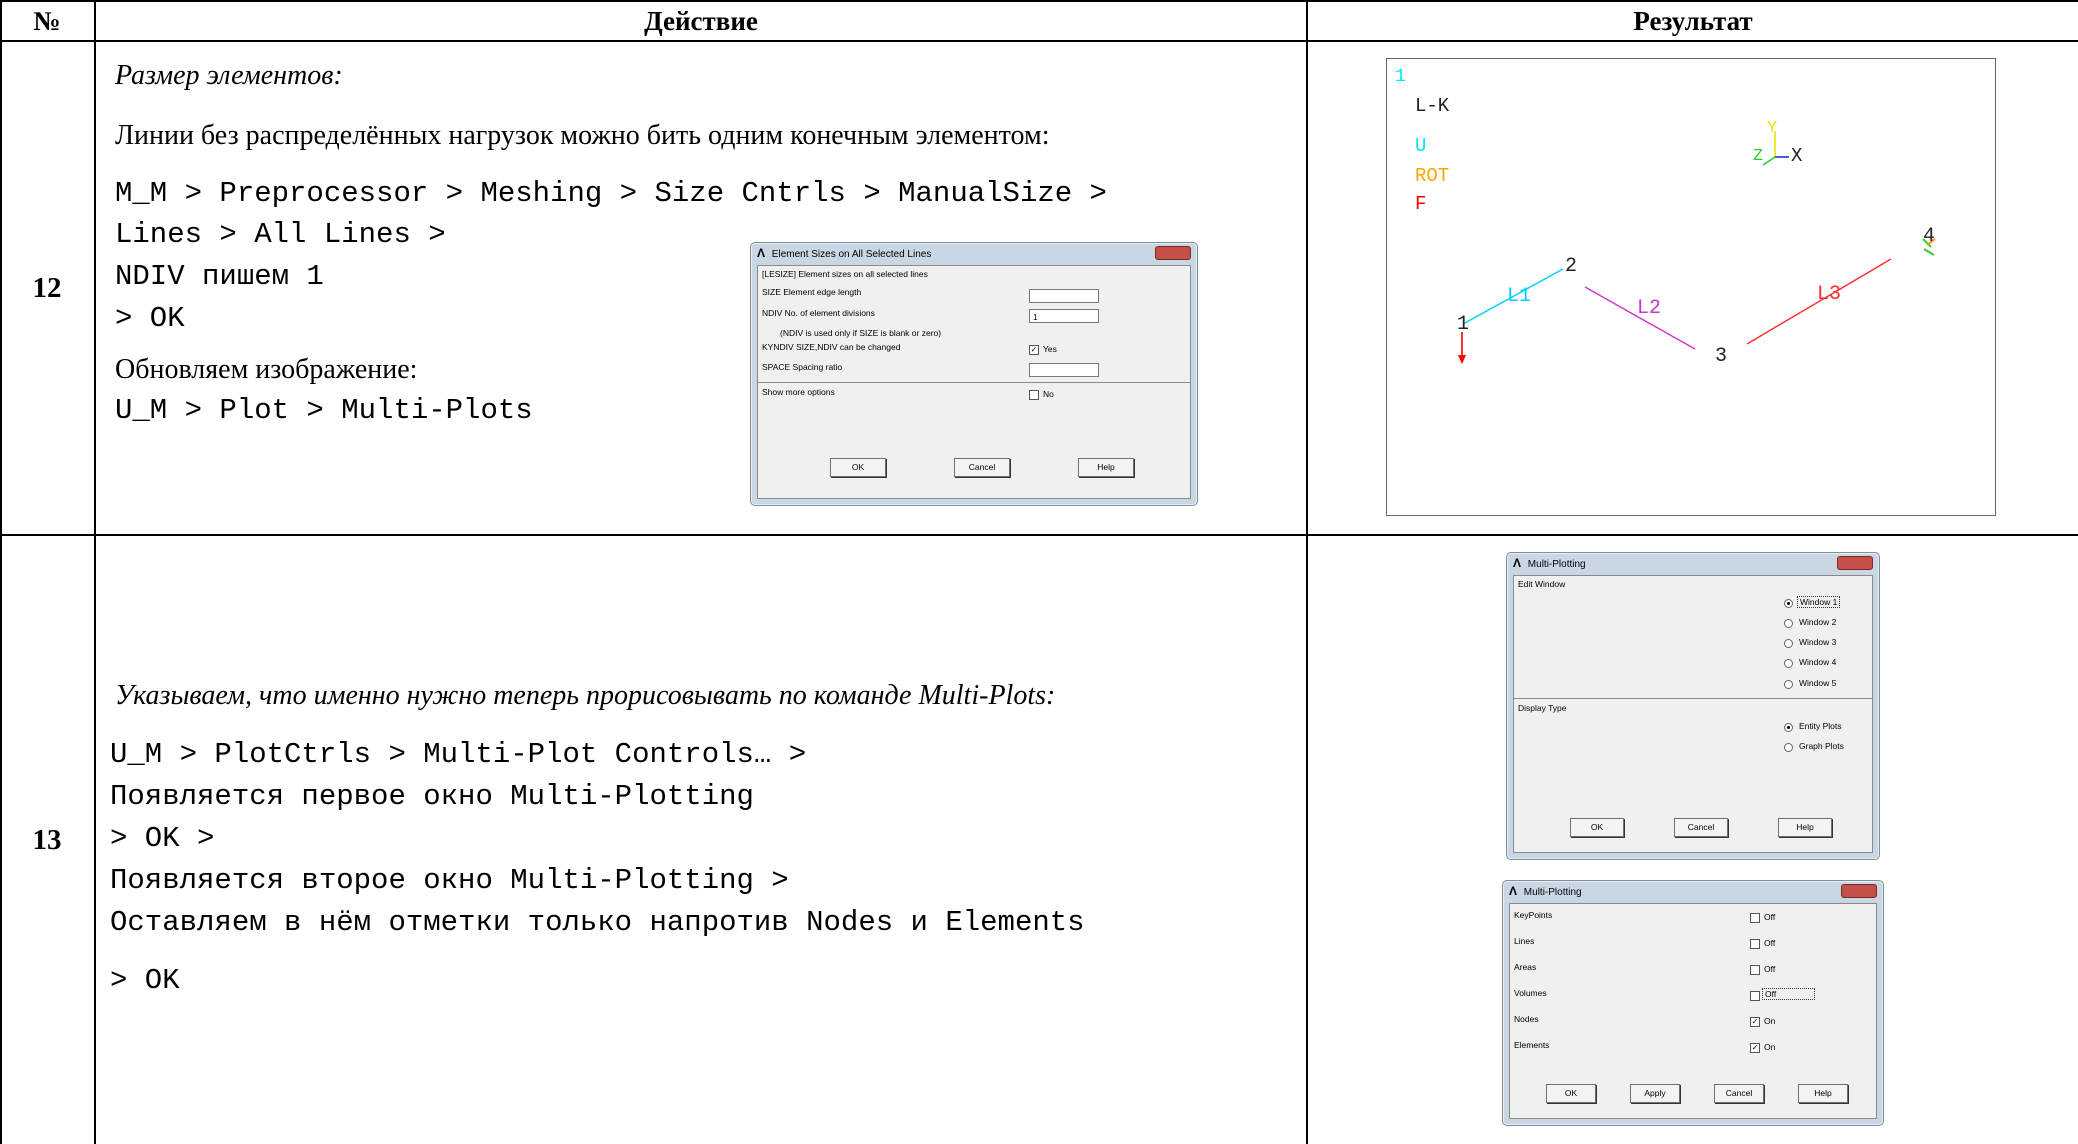  Describe the element at coordinates (1772, 128) in the screenshot. I see `axis-y-label: Y` at that location.